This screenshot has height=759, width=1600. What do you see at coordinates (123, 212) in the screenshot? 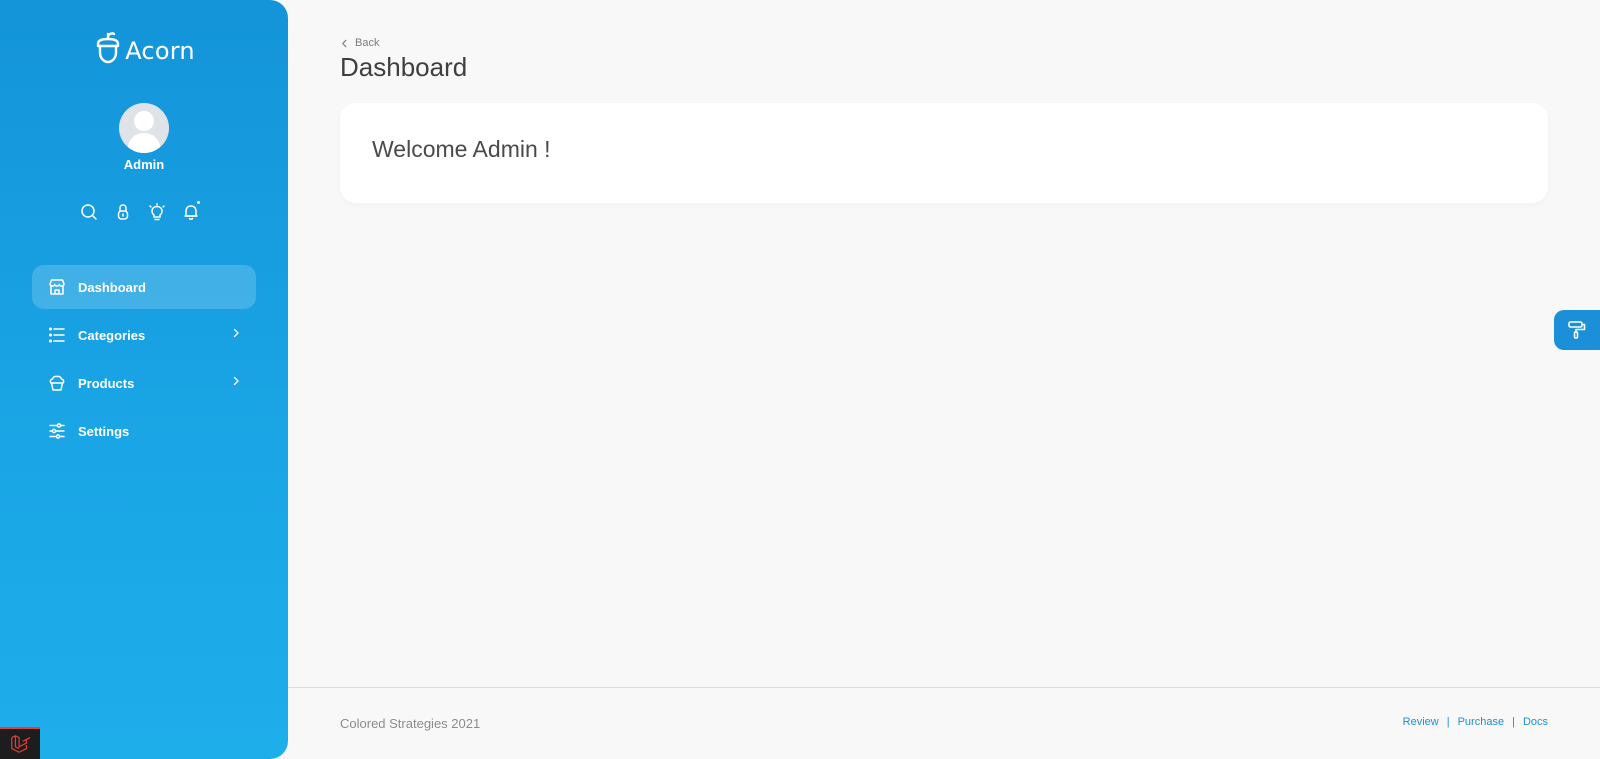
I see `lock-icon` at bounding box center [123, 212].